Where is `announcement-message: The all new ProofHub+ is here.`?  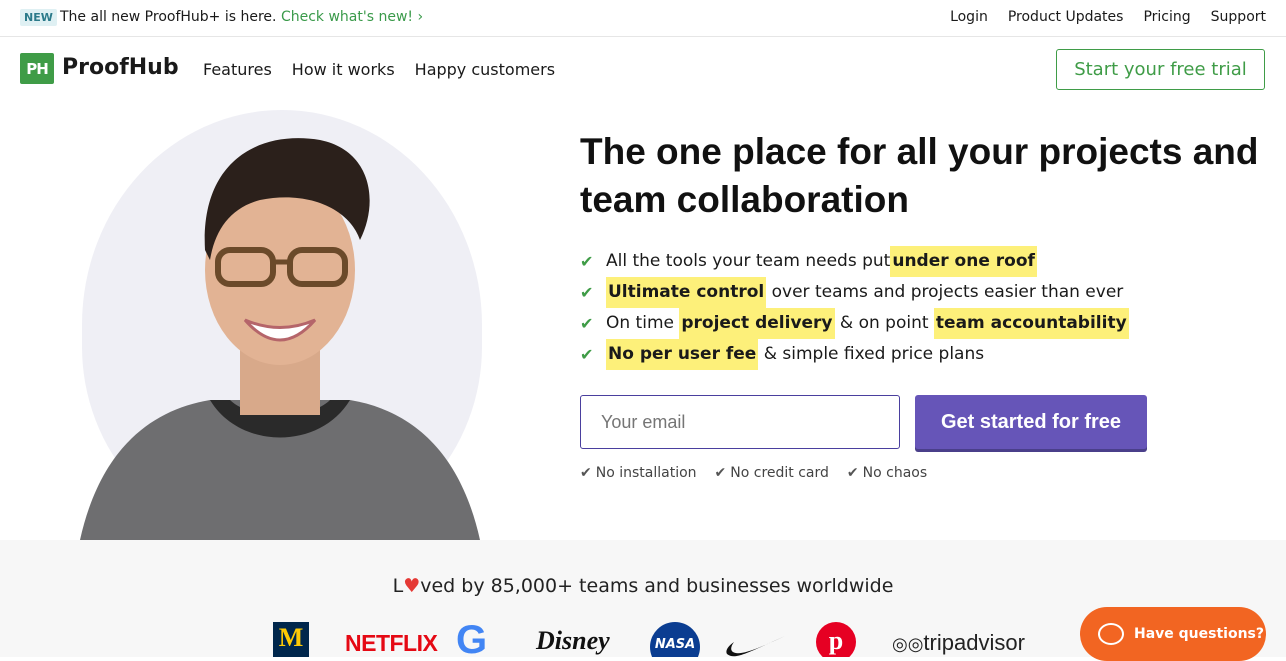
announcement-message: The all new ProofHub+ is here. is located at coordinates (168, 17).